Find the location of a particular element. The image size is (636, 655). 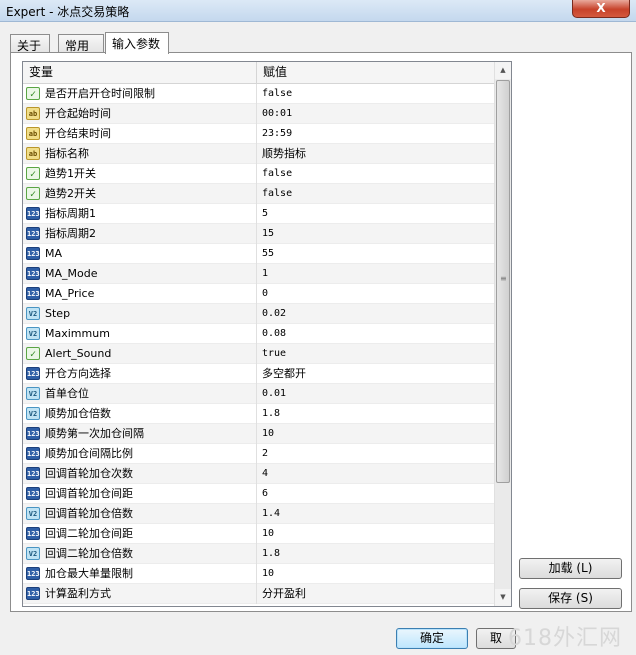

parameter-value: 多空都开 is located at coordinates (376, 374).